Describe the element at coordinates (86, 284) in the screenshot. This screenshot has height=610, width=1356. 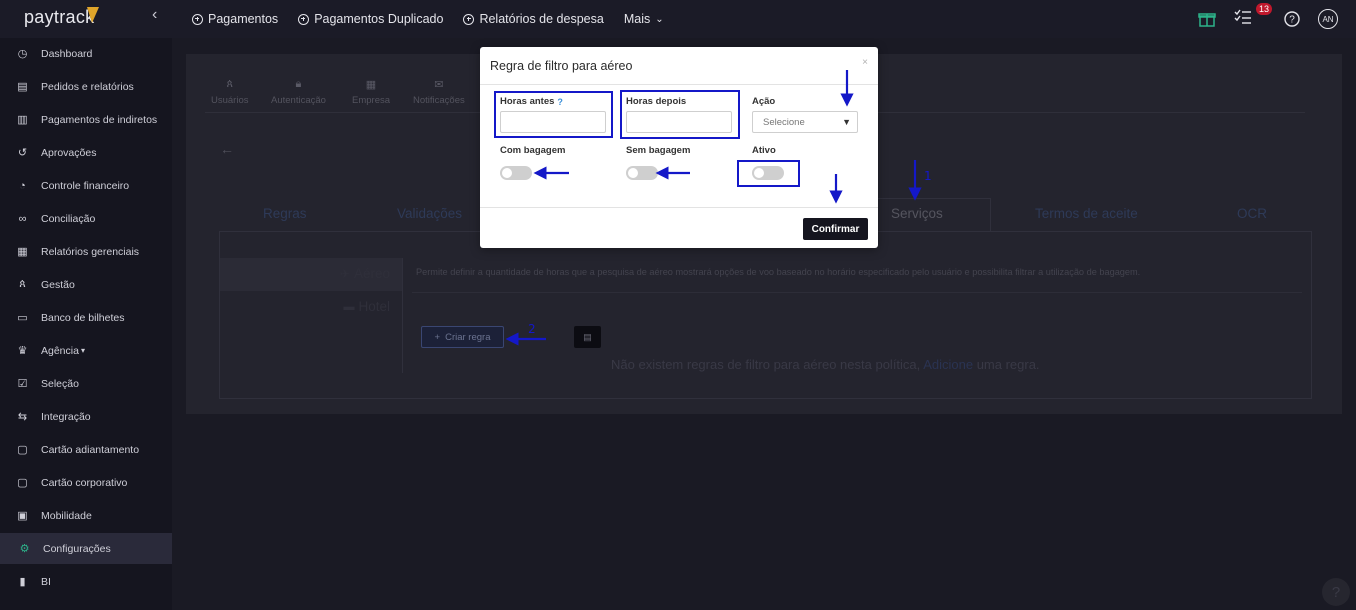
I see `sidebar-item-gestao: ጰ Gestão` at that location.